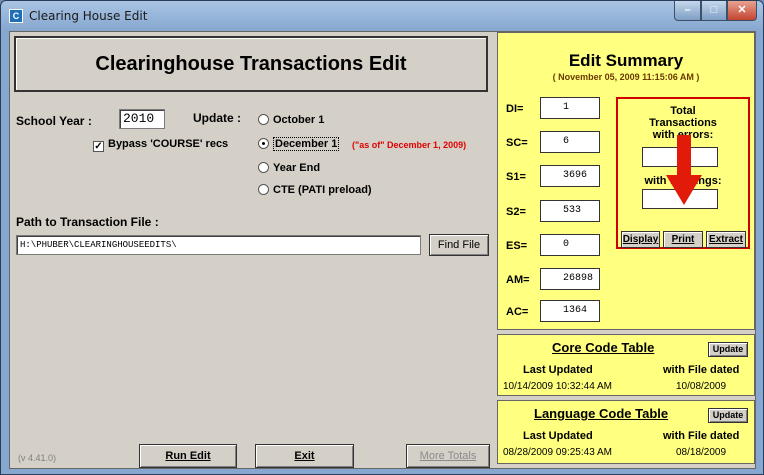 This screenshot has height=475, width=764. What do you see at coordinates (570, 176) in the screenshot?
I see `s1-value: 3696` at bounding box center [570, 176].